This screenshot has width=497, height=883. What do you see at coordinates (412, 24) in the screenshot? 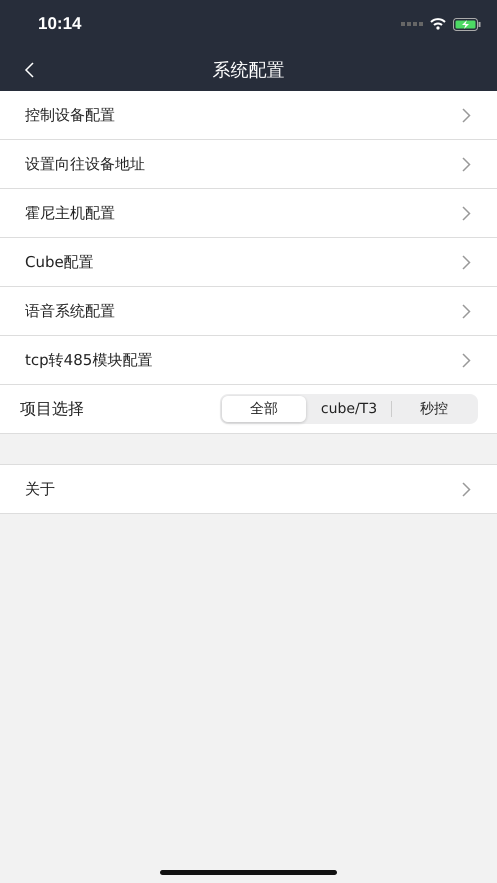
I see `signal-icon` at bounding box center [412, 24].